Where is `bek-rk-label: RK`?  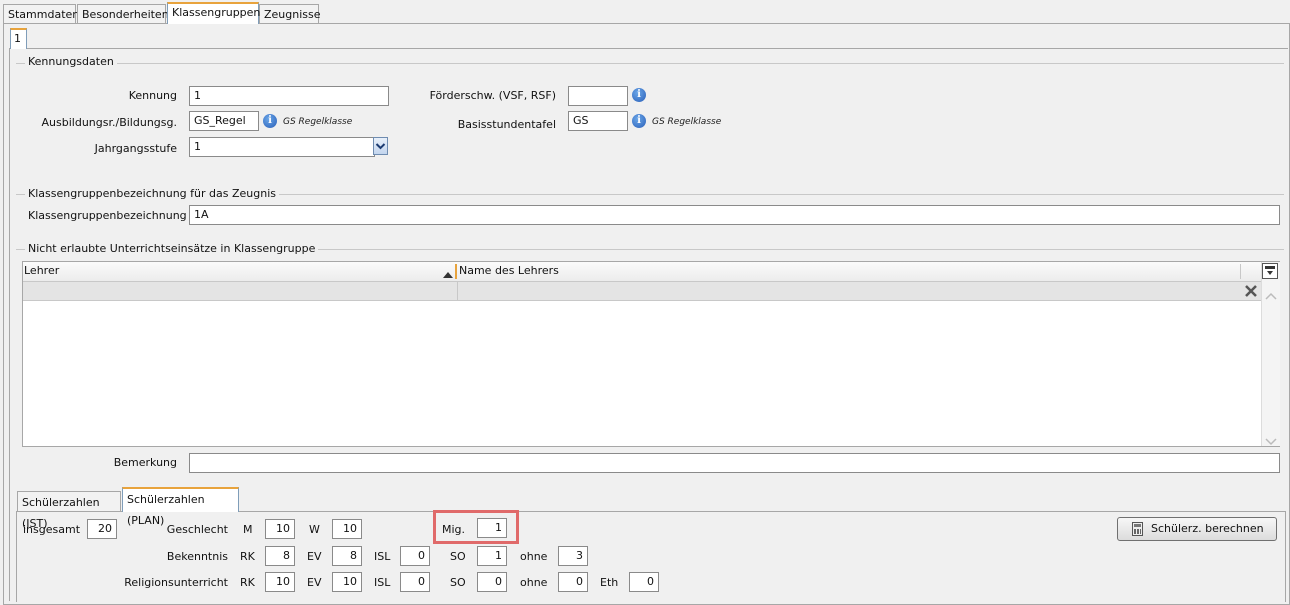
bek-rk-label: RK is located at coordinates (247, 556).